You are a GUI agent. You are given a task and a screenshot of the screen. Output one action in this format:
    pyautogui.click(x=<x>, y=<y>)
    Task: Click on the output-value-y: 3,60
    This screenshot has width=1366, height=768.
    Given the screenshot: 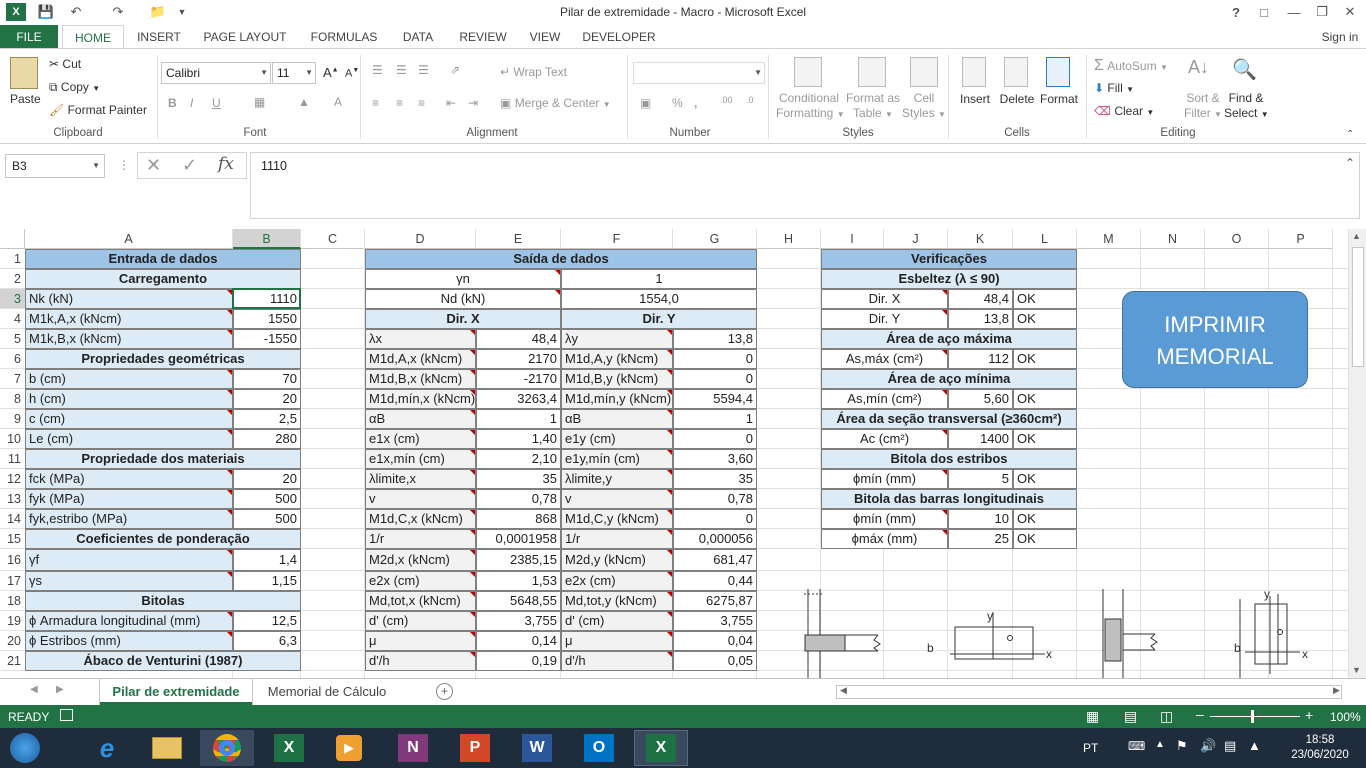 What is the action you would take?
    pyautogui.click(x=715, y=459)
    